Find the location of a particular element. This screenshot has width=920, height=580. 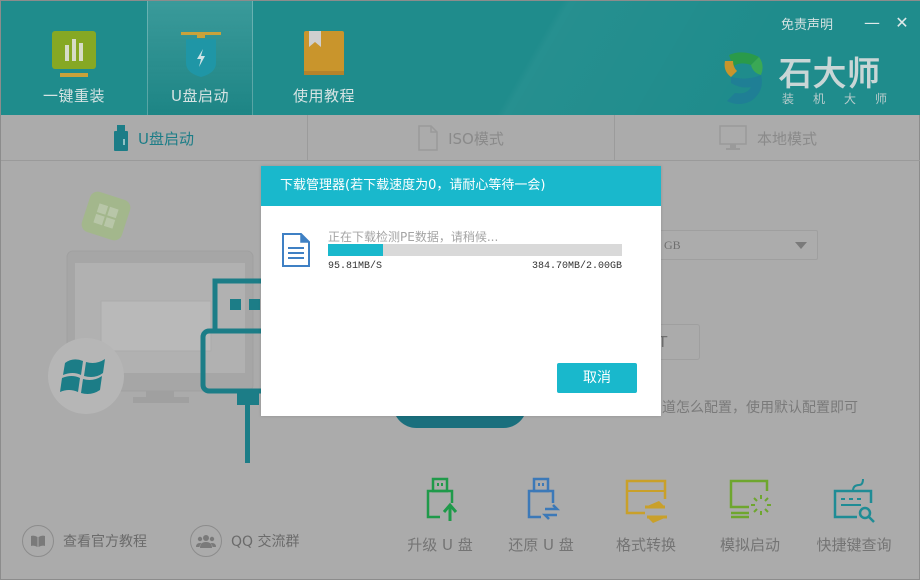

file-icon is located at coordinates (428, 138).